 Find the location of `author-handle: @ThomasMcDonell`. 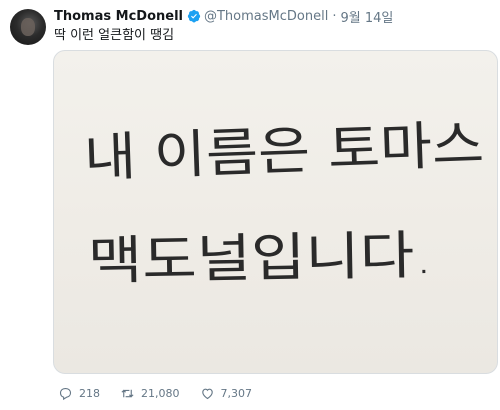

author-handle: @ThomasMcDonell is located at coordinates (266, 16).